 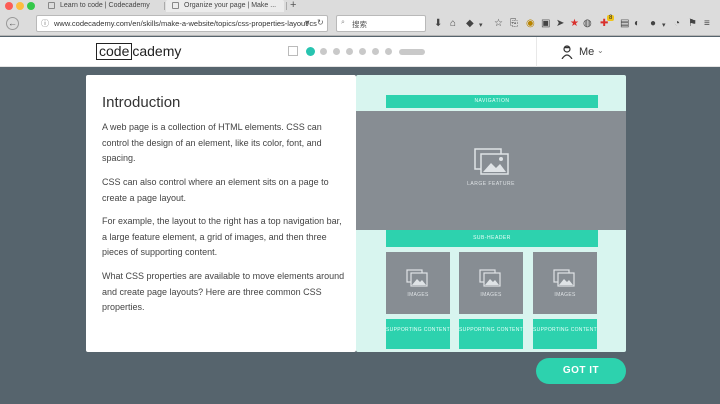 I want to click on chevron-down-icon: ⌄, so click(x=600, y=50).